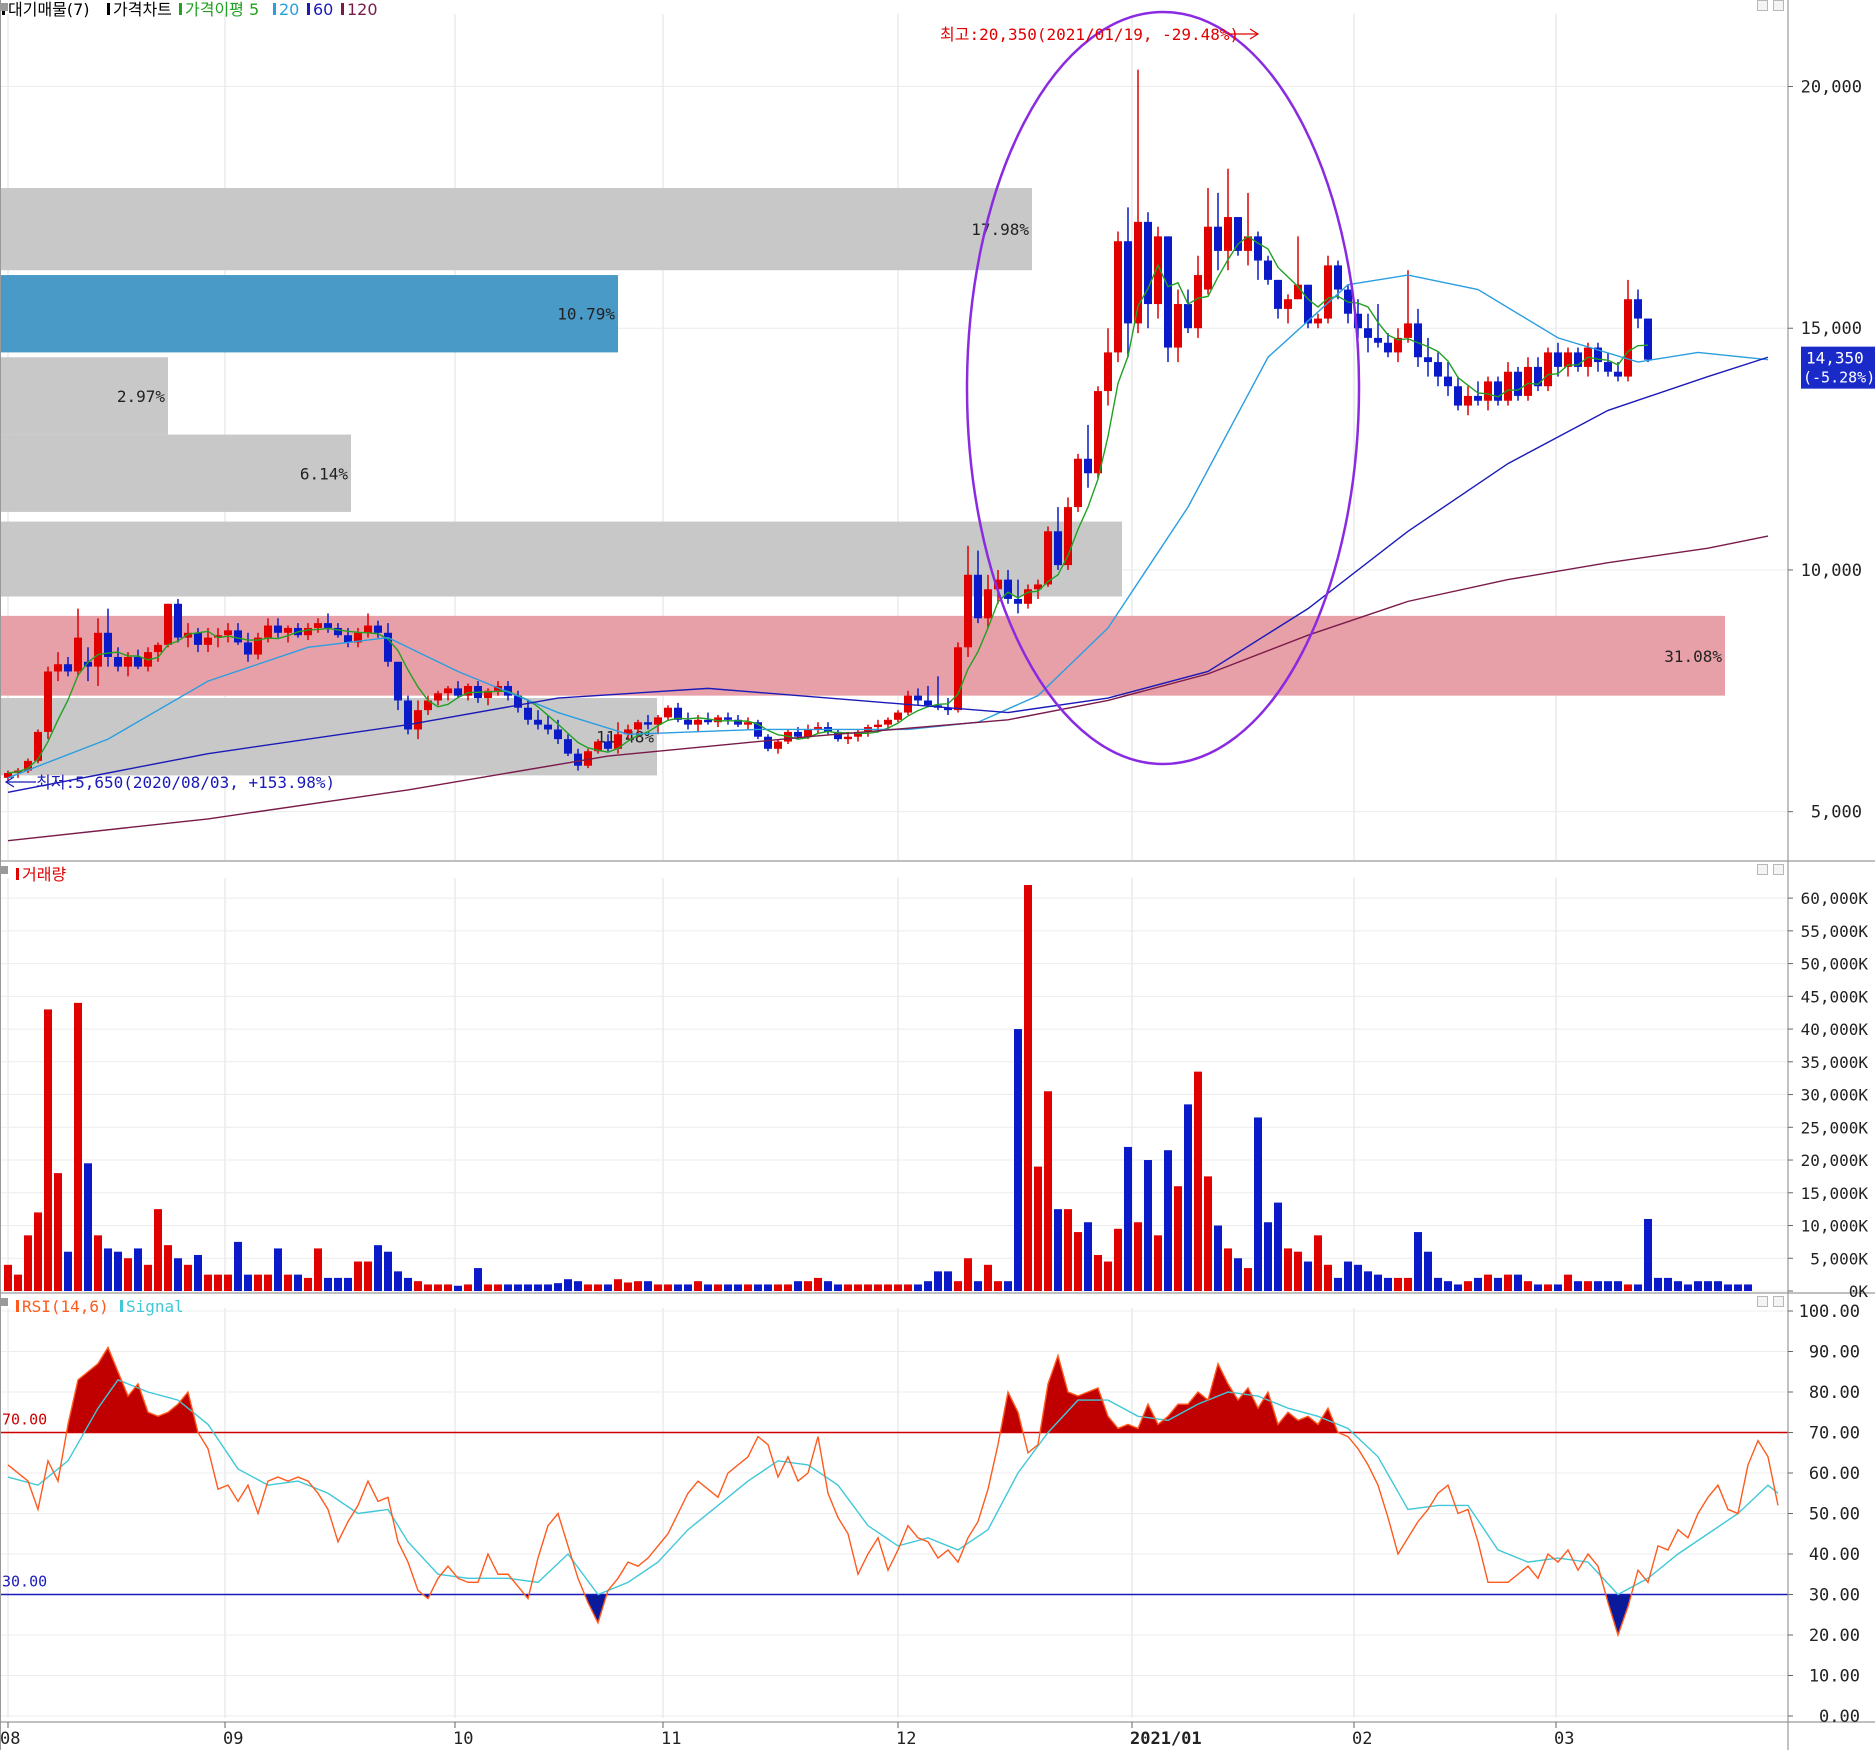  I want to click on volume-axis-tick: 35,000K, so click(1835, 1062).